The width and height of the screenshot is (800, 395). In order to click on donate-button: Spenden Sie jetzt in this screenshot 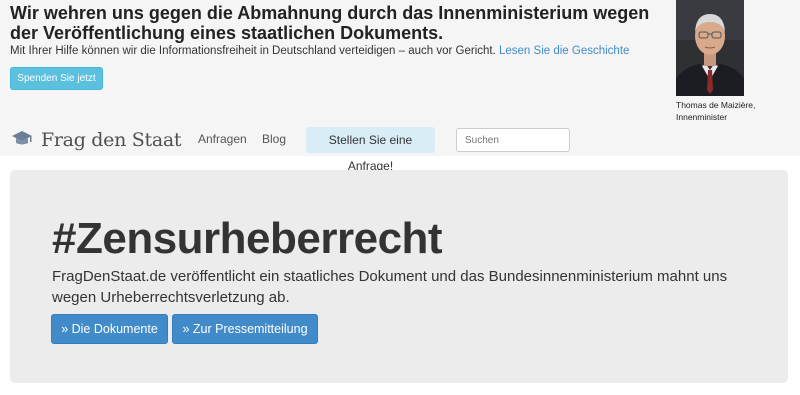, I will do `click(56, 78)`.